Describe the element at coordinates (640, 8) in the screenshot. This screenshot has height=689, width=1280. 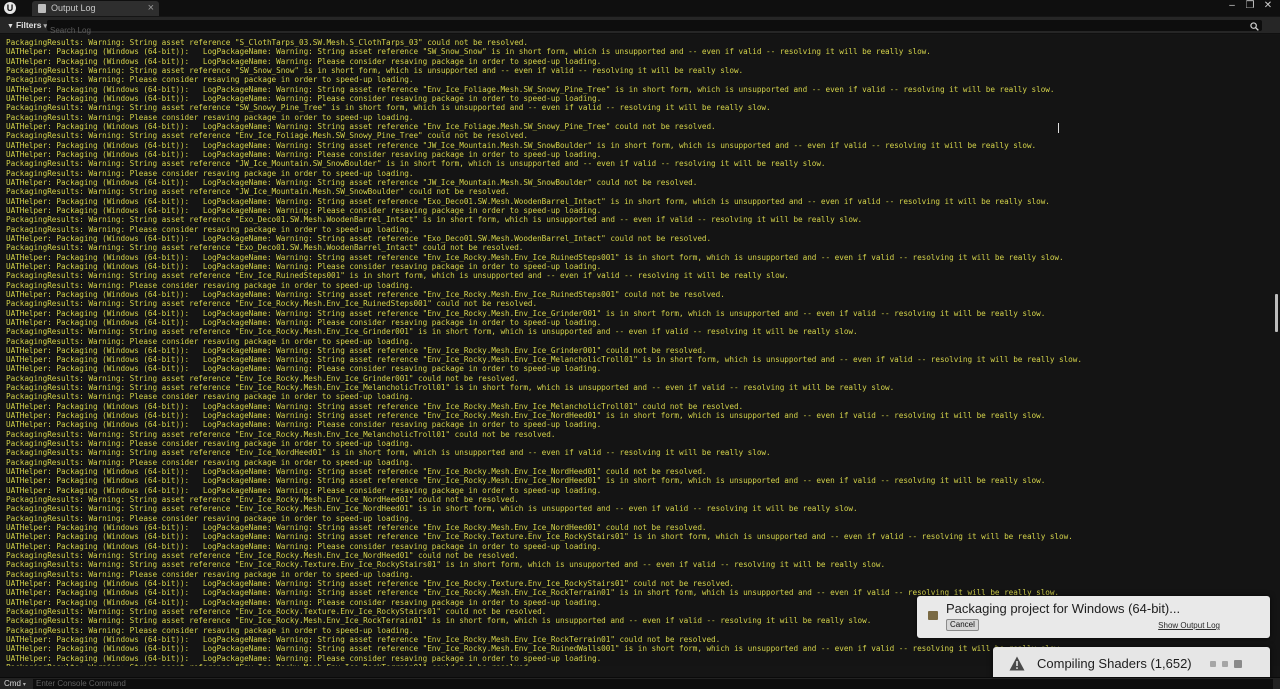
I see `title-bar: U Output Log × – ❐ ✕` at that location.